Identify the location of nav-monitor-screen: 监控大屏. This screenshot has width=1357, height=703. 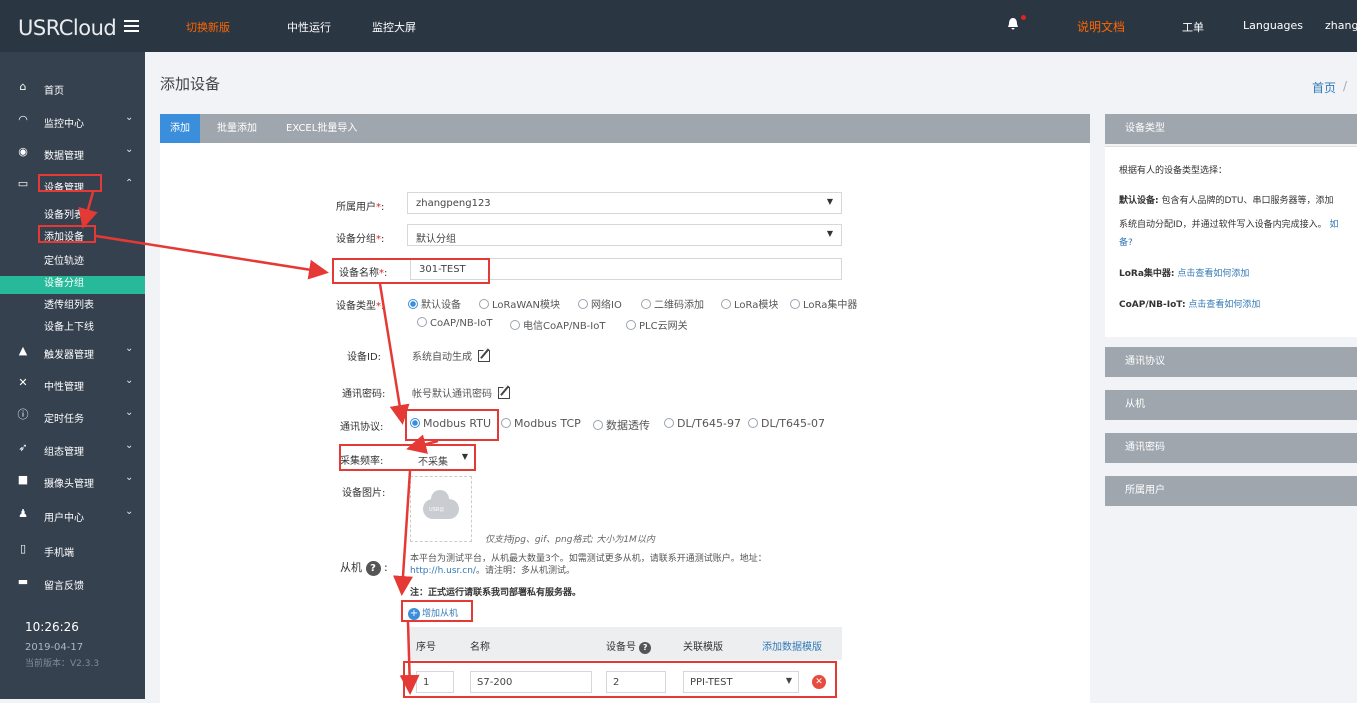
(394, 27).